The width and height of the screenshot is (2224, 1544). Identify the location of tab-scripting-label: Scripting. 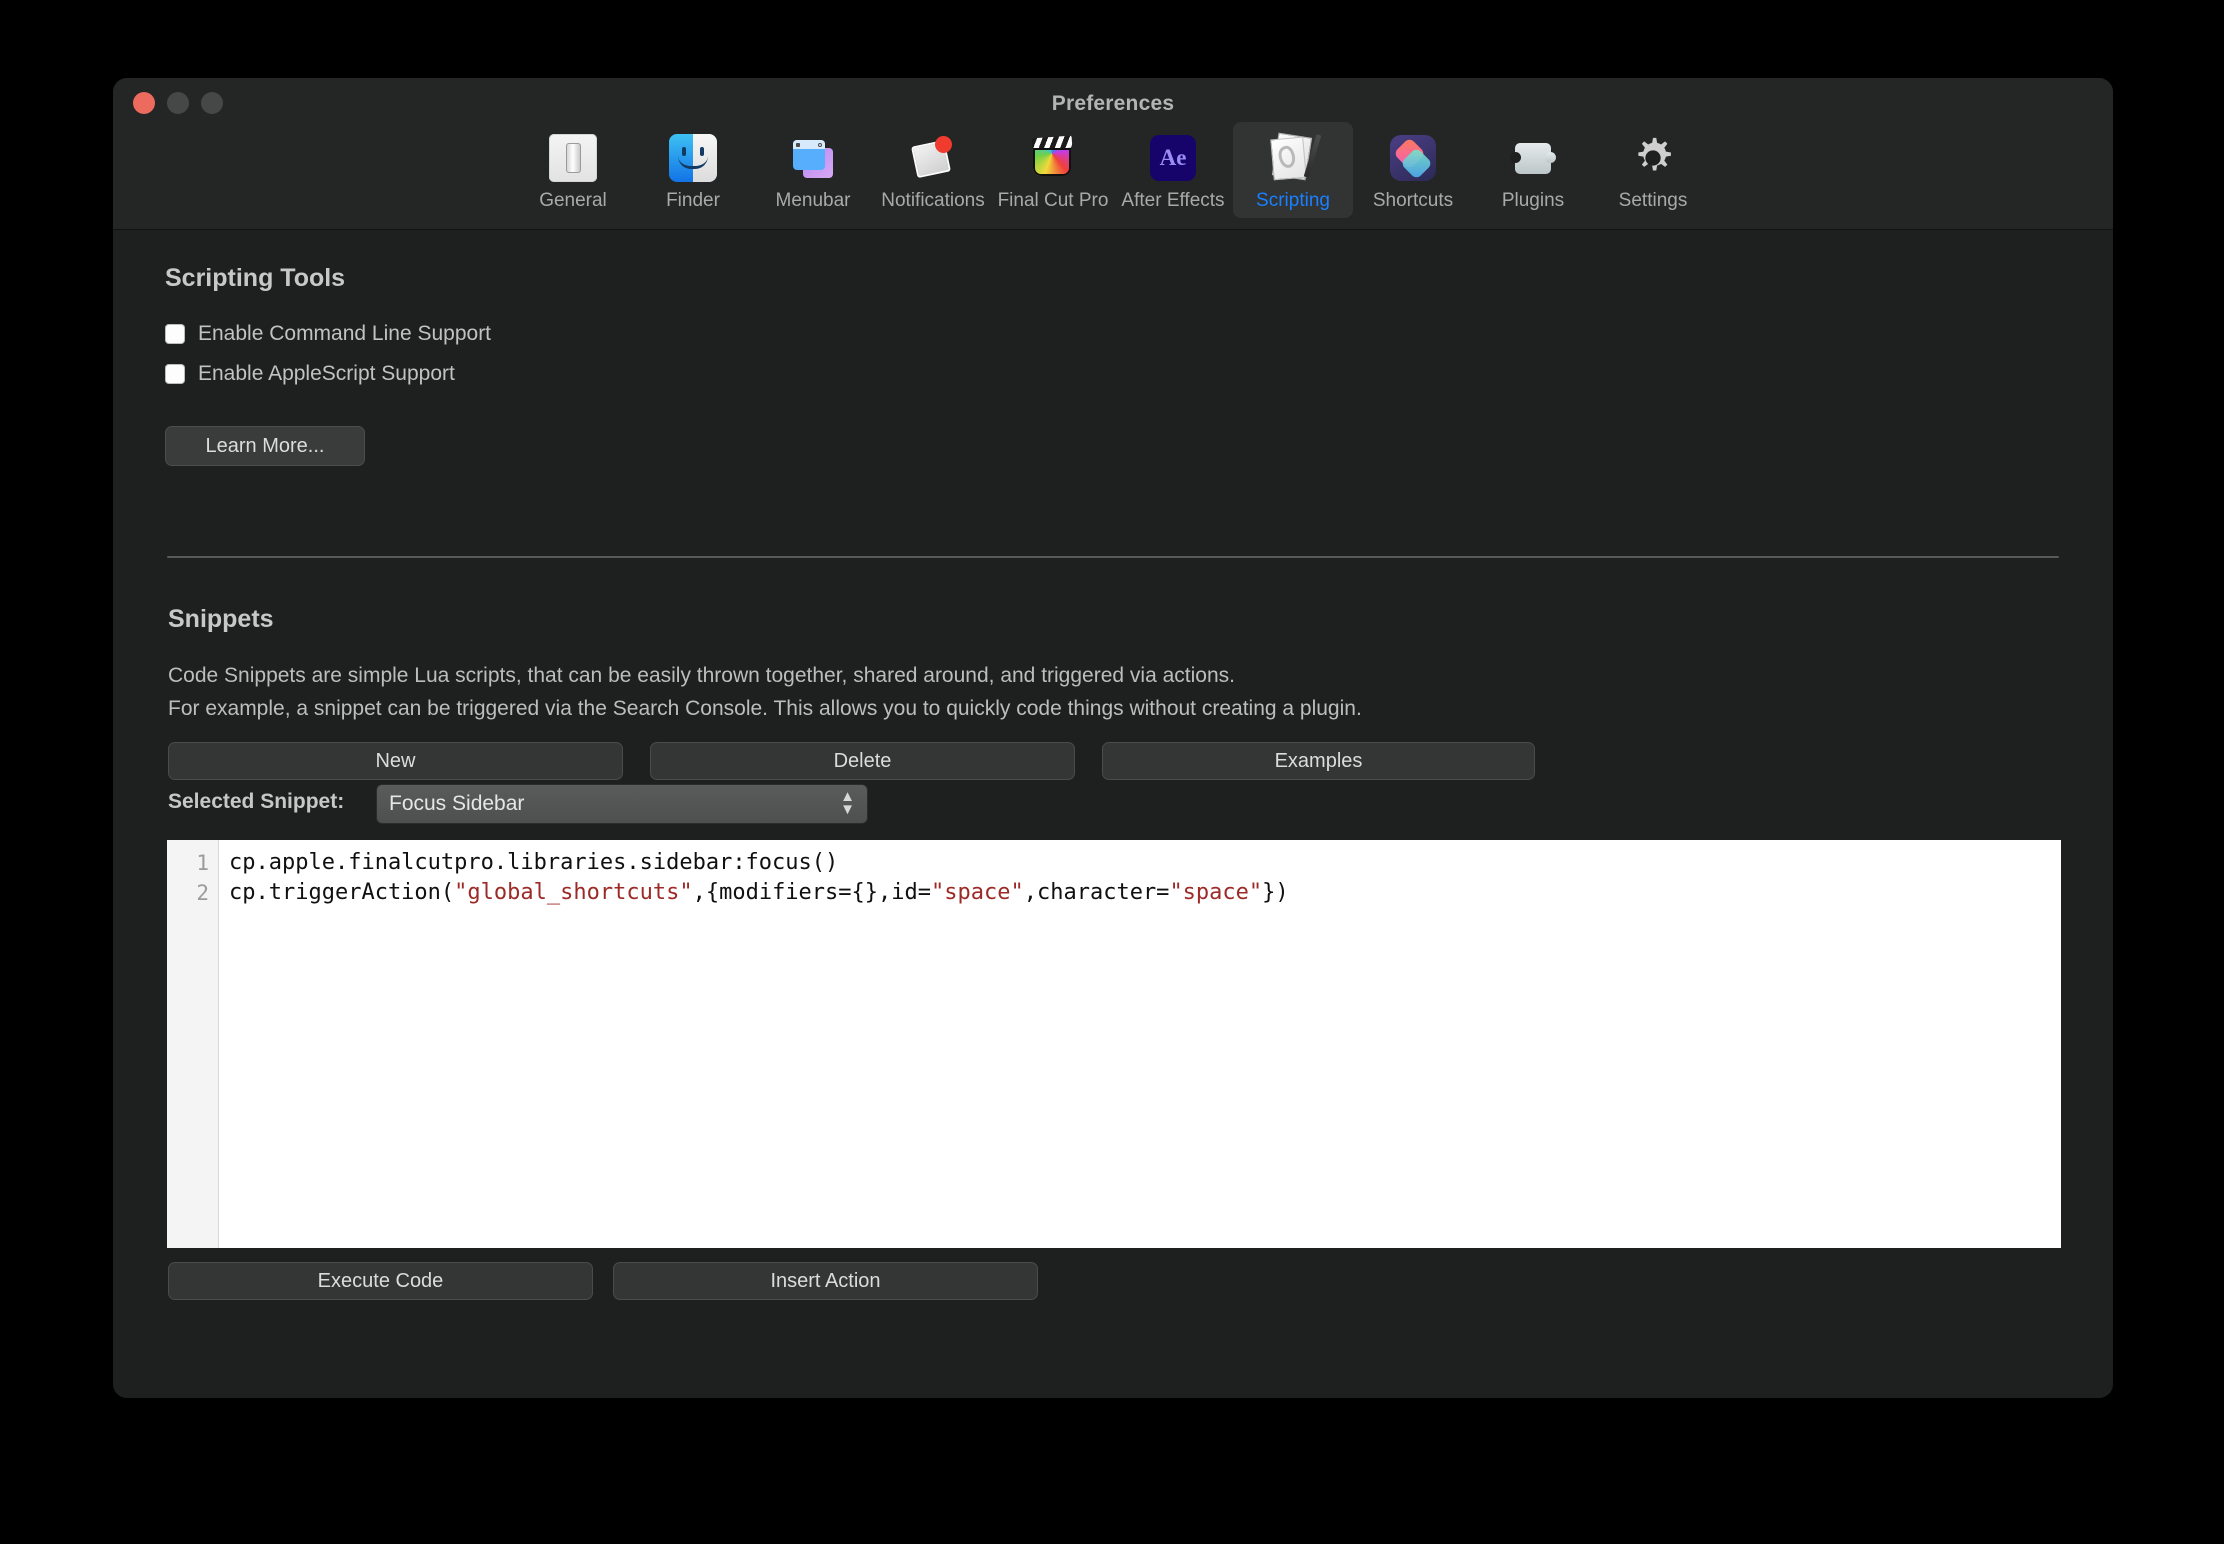
(1293, 200).